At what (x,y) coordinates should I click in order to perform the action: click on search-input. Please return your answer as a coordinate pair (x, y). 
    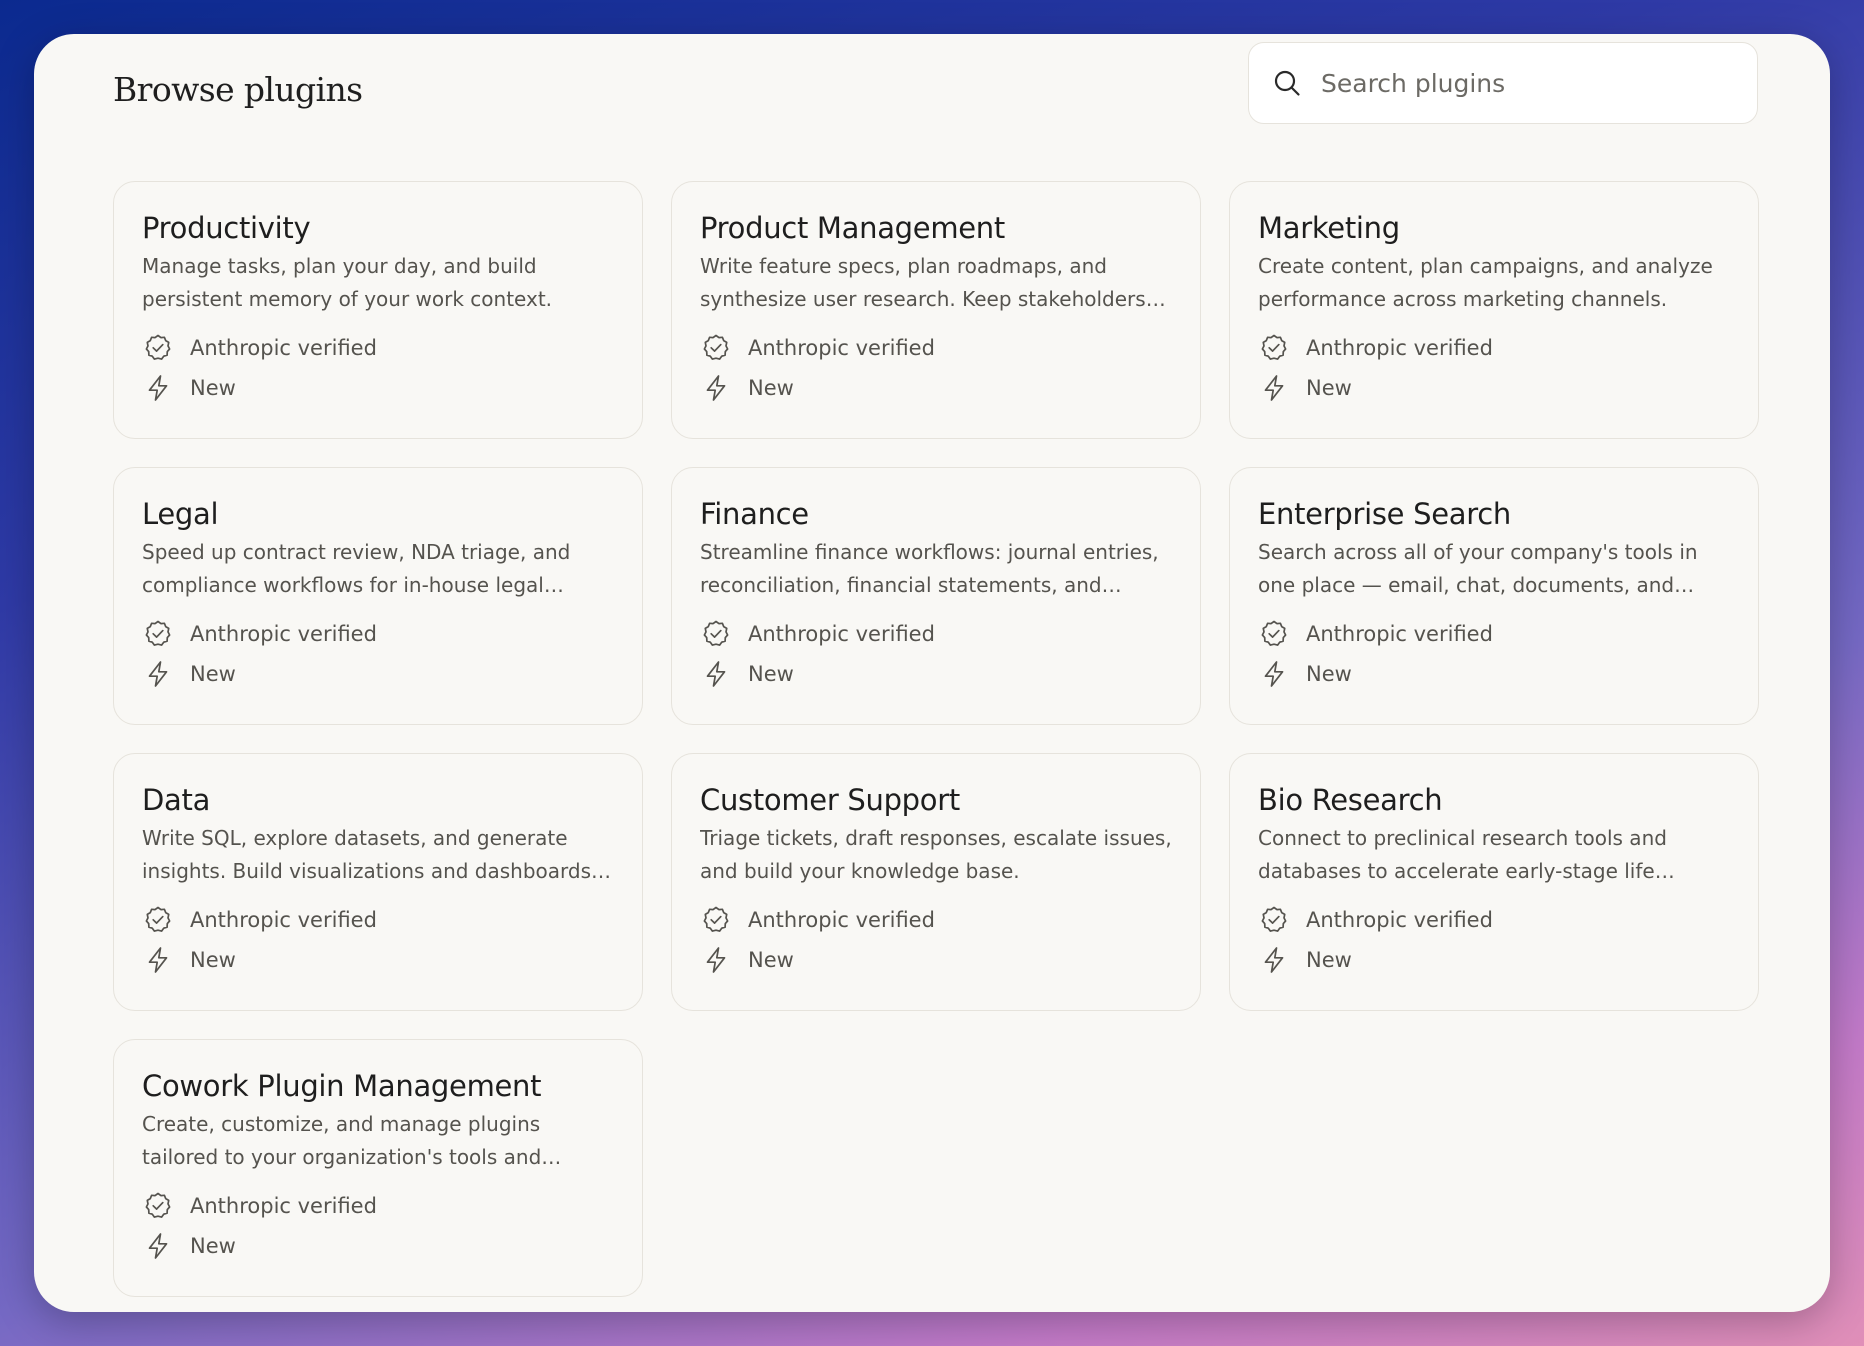
    Looking at the image, I should click on (1521, 83).